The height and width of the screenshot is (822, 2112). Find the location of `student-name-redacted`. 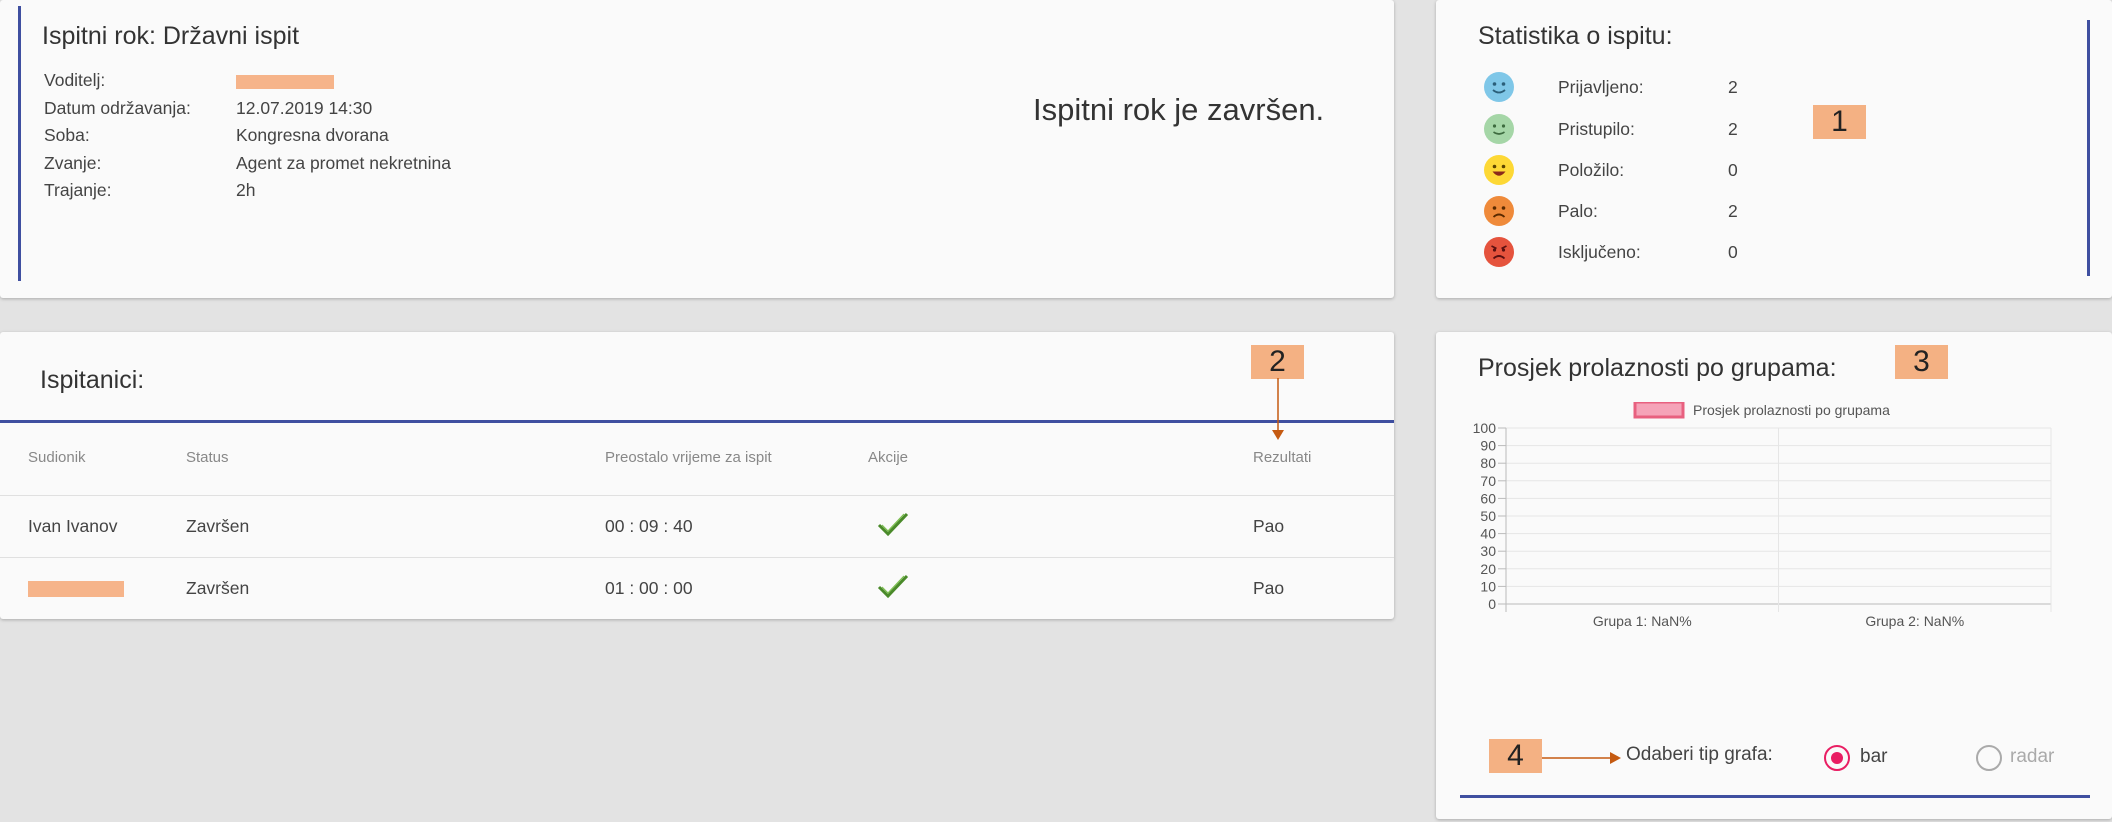

student-name-redacted is located at coordinates (76, 591).